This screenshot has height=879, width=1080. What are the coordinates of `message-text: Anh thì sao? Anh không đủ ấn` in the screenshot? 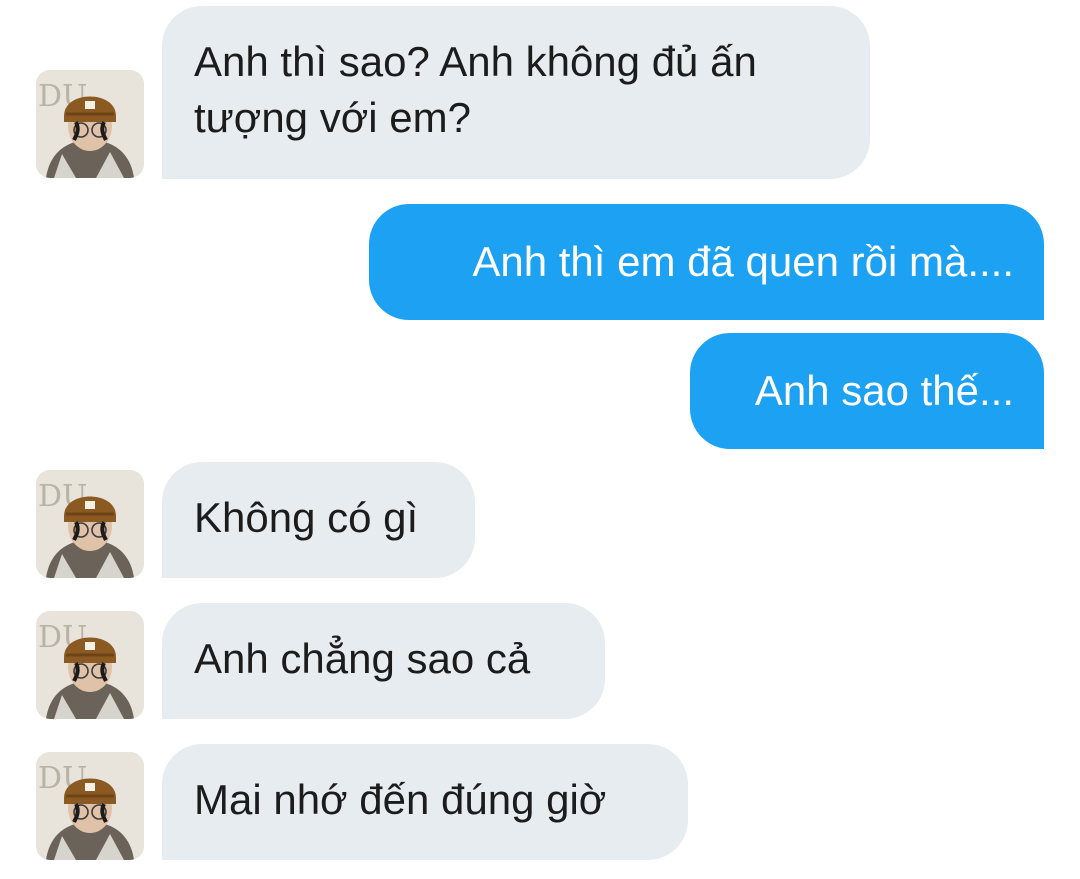 It's located at (475, 61).